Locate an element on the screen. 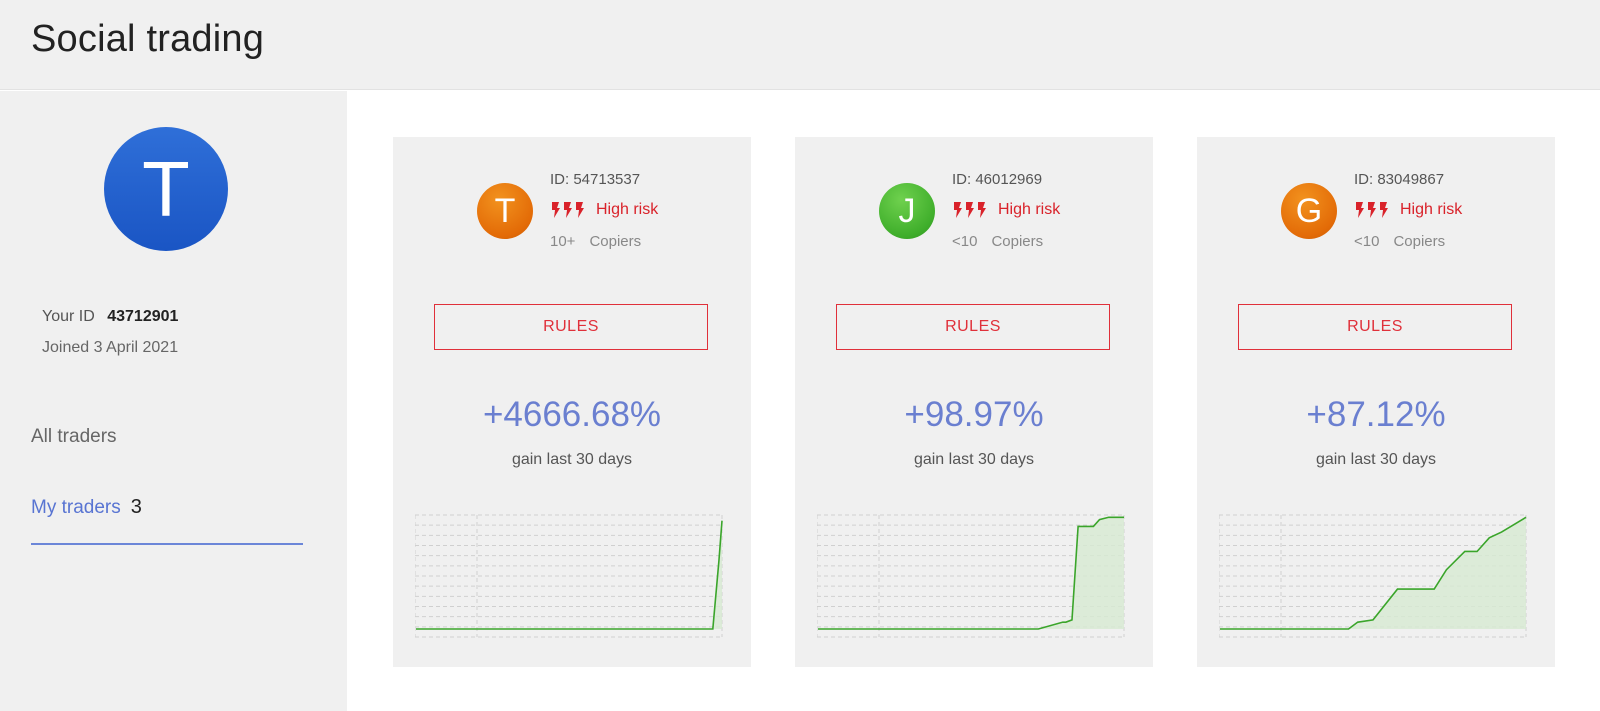 The image size is (1600, 711). trader-id: ID: 83049867 is located at coordinates (1399, 179).